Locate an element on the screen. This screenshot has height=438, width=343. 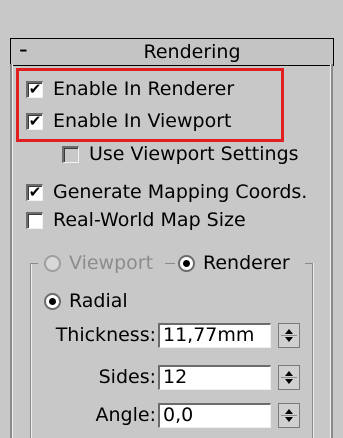
thickness-label: Thickness: is located at coordinates (105, 335).